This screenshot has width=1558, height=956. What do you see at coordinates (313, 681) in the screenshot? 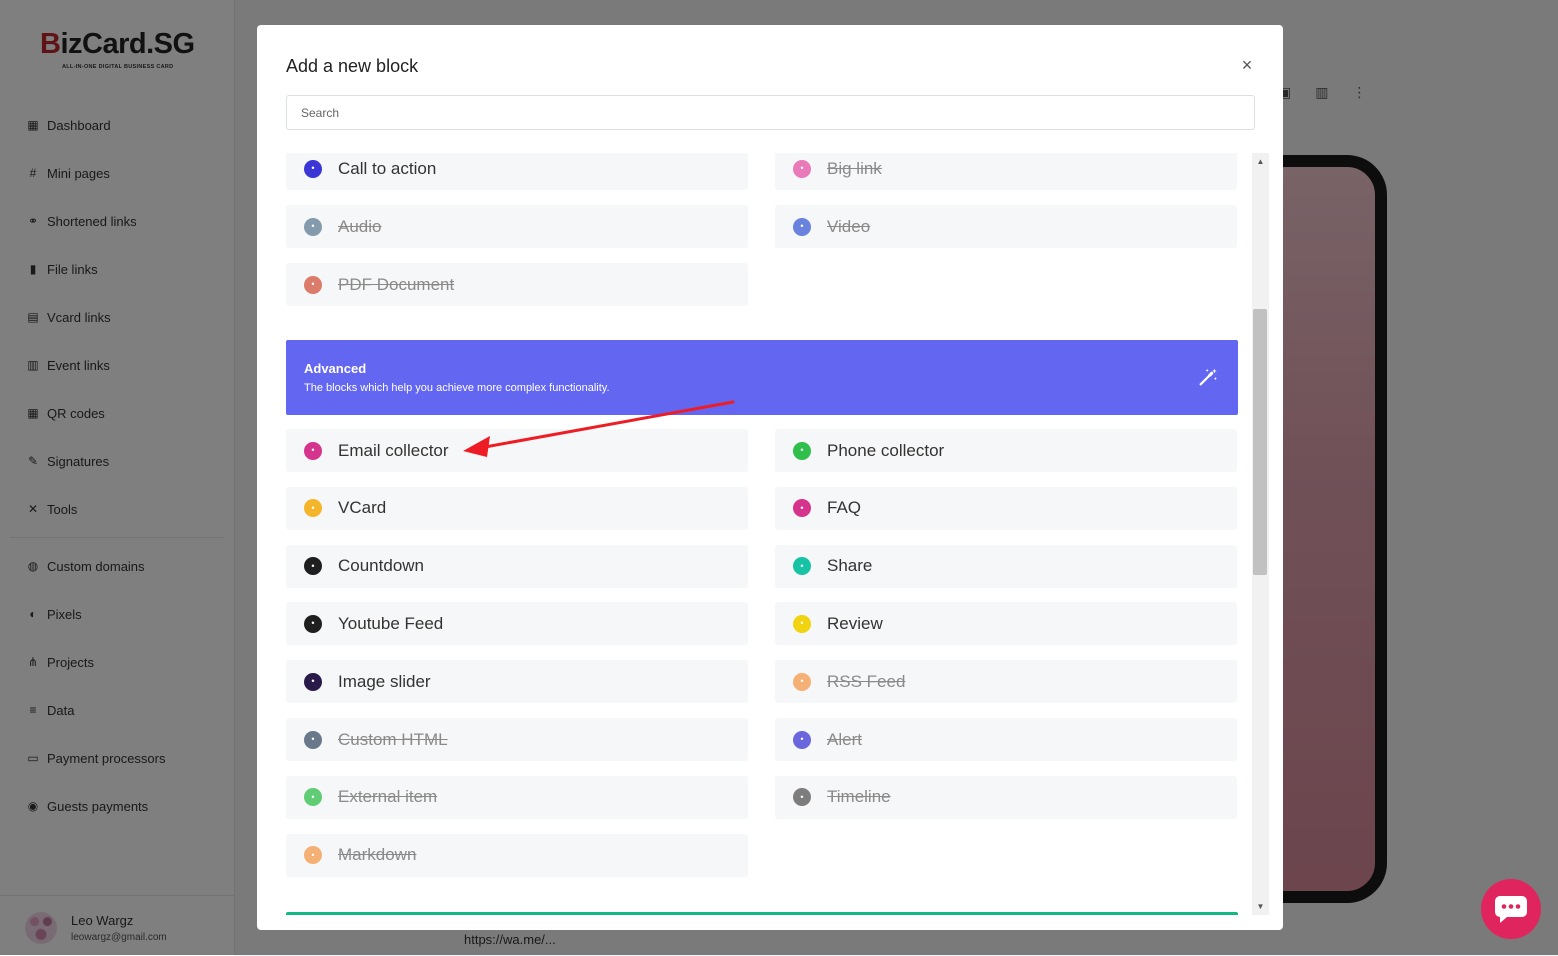
I see `image-slider-icon: •` at bounding box center [313, 681].